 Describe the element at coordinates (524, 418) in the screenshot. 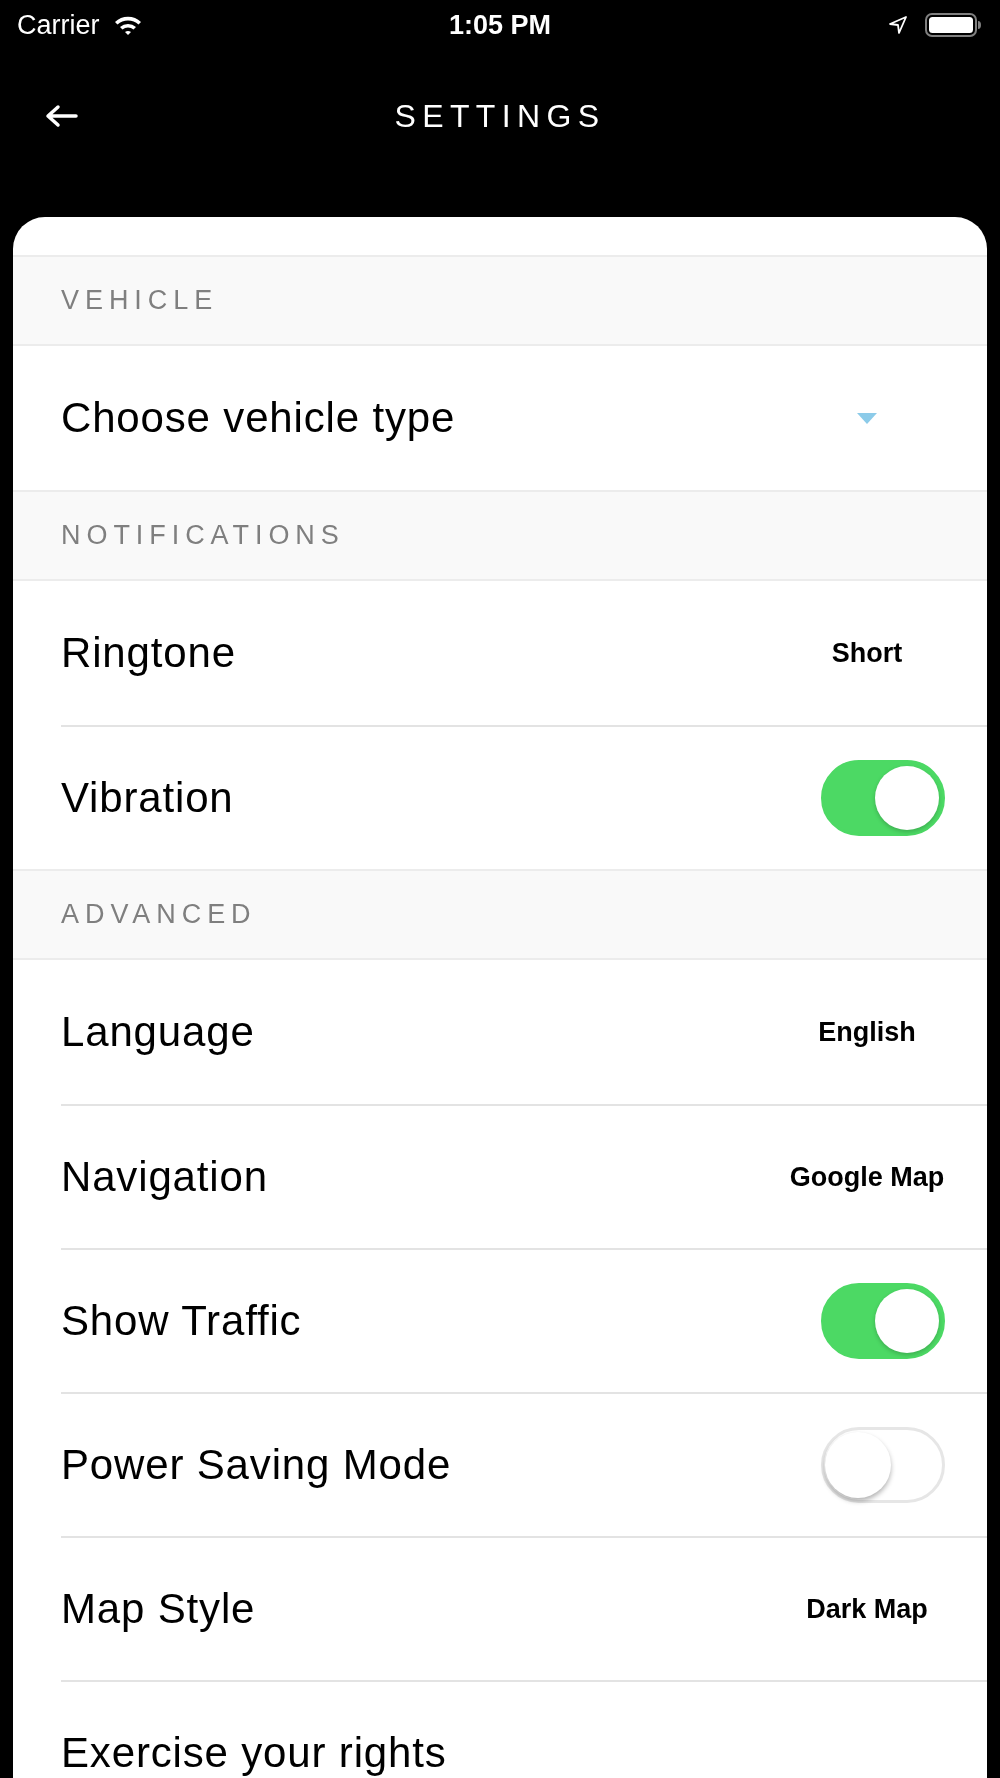

I see `vehicle-type-dropdown: Choose vehicle type` at that location.